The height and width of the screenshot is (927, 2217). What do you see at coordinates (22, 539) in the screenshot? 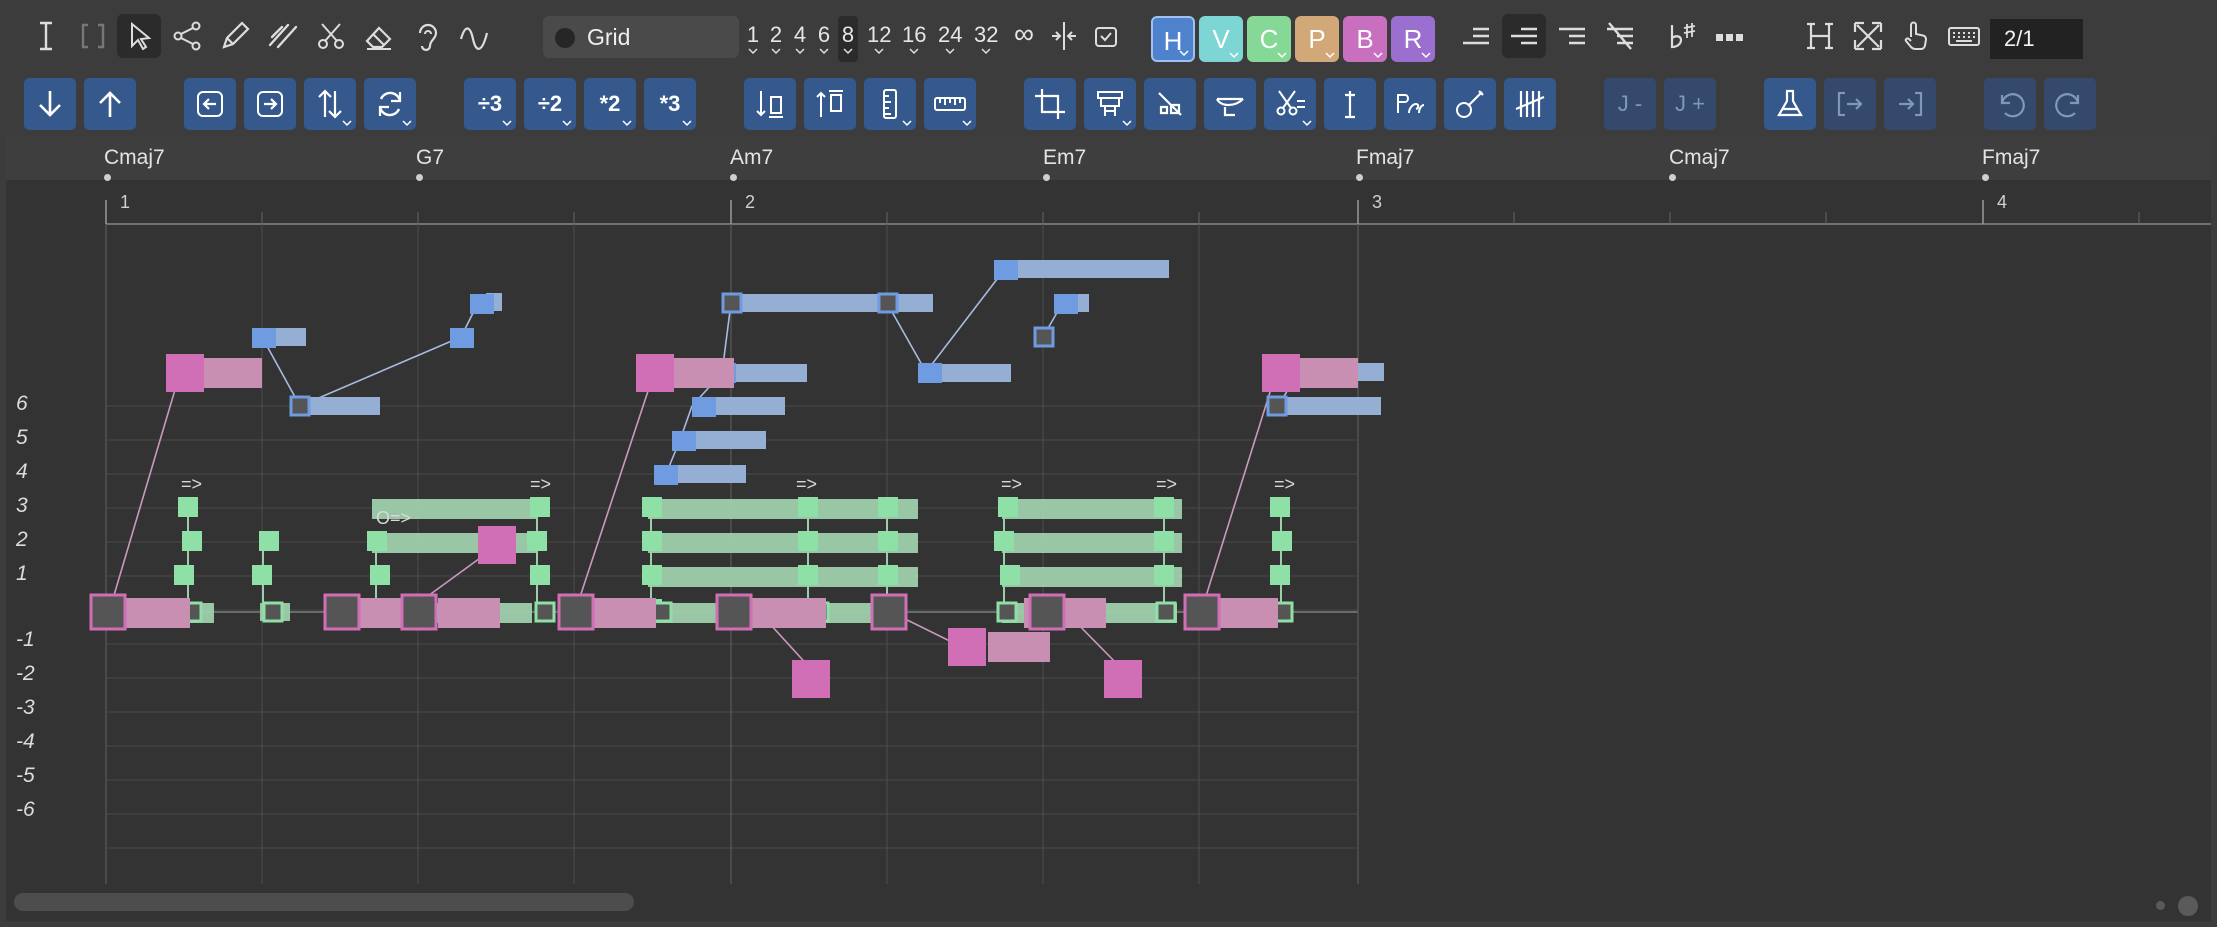
I see `y-axis-label: 2` at bounding box center [22, 539].